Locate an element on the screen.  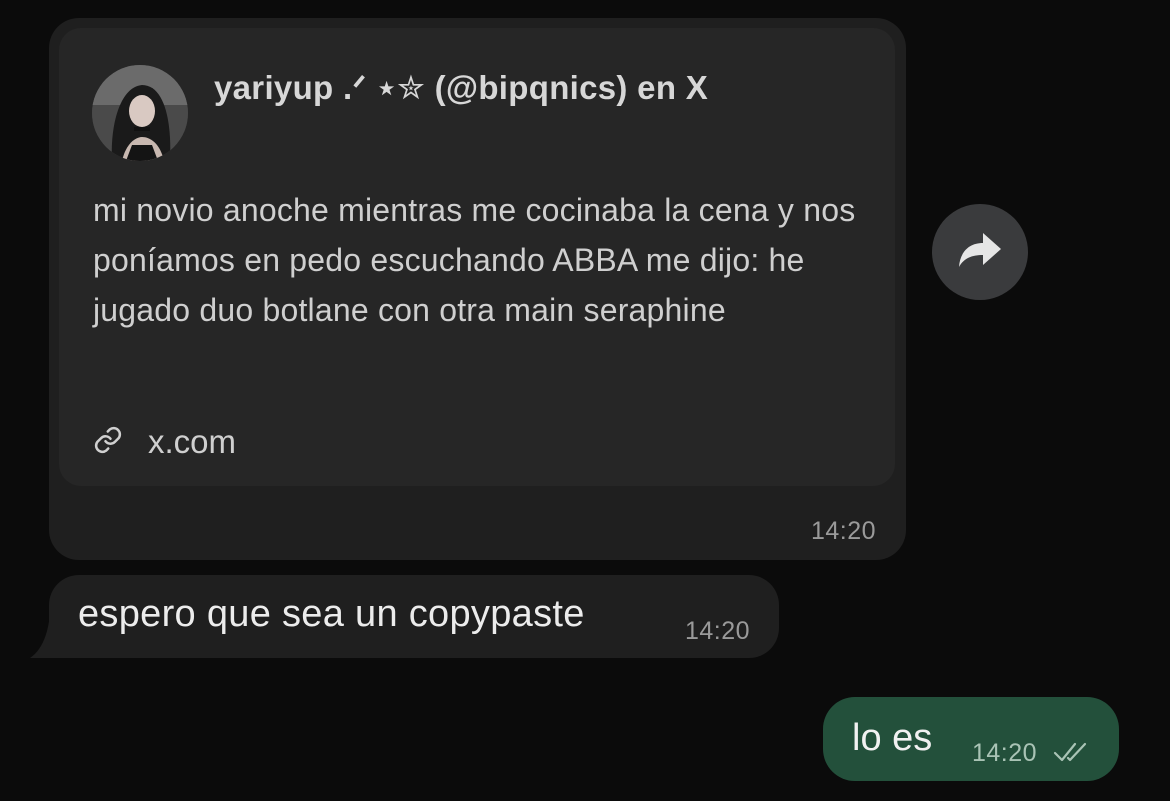
link-icon is located at coordinates (120, 442).